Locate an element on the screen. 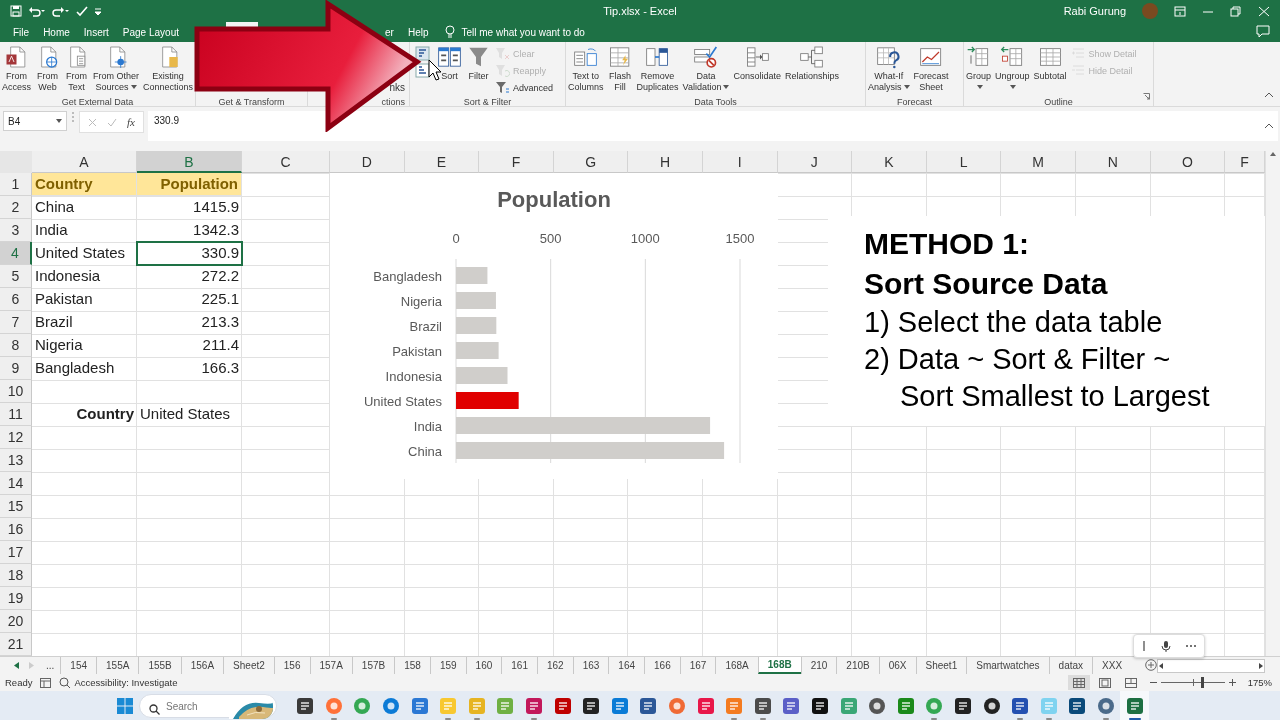  row-header: 13 is located at coordinates (16, 460).